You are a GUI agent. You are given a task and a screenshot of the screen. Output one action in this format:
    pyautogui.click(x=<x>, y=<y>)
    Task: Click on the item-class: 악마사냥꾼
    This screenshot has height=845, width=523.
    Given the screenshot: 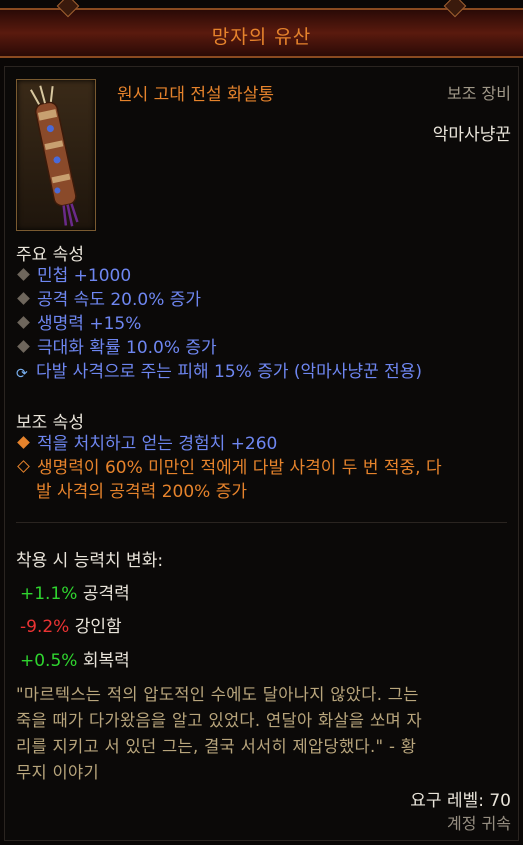 What is the action you would take?
    pyautogui.click(x=471, y=135)
    